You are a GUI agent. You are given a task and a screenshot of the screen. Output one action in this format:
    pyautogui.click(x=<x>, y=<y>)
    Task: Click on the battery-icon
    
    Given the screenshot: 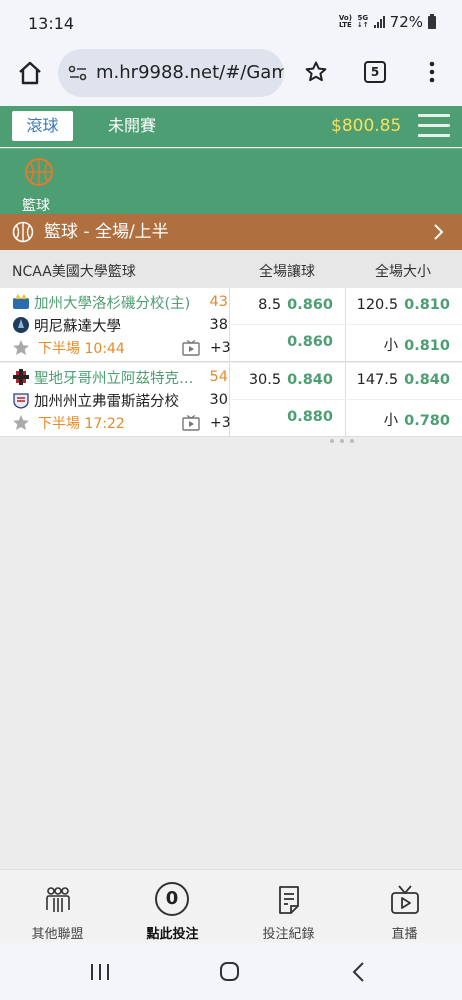 What is the action you would take?
    pyautogui.click(x=432, y=21)
    